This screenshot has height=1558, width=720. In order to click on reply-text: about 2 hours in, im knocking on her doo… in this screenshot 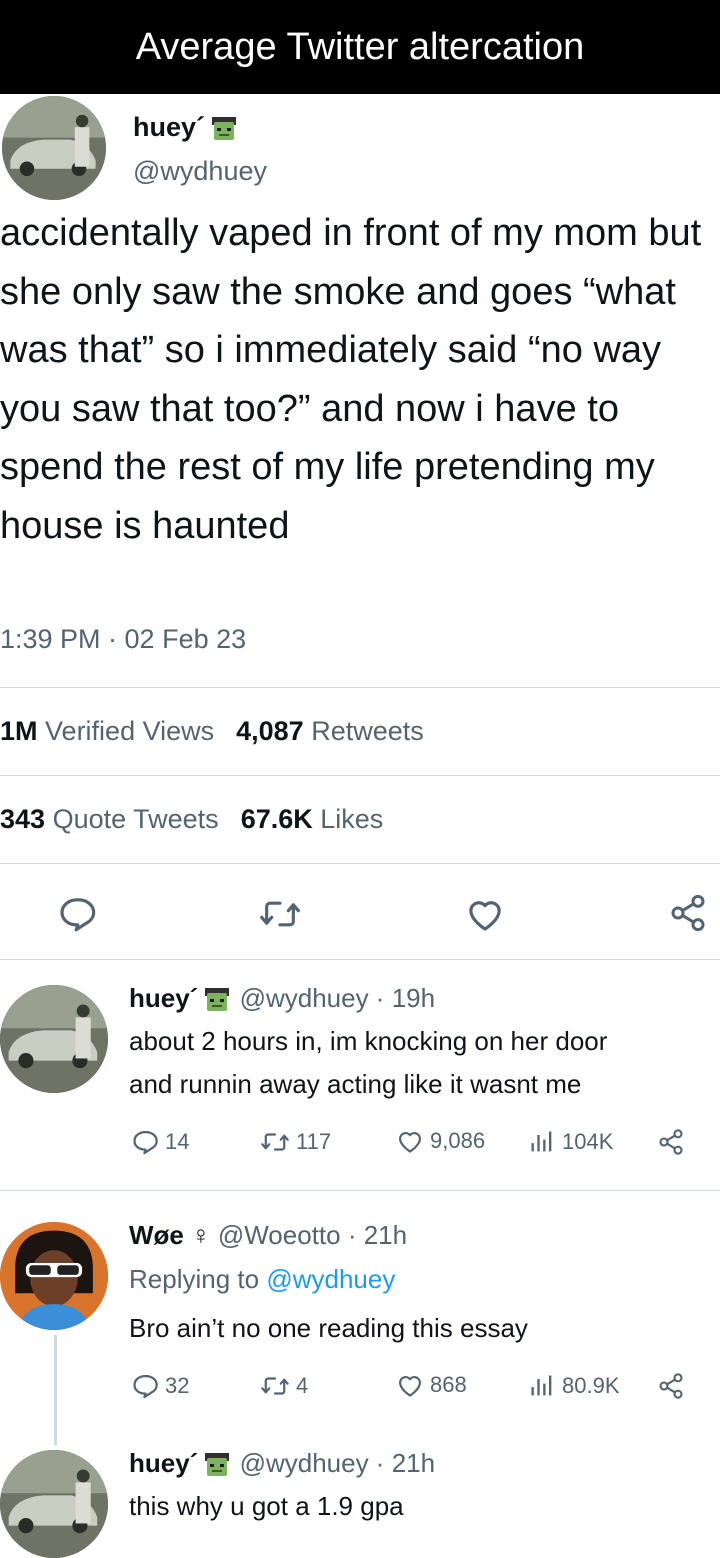, I will do `click(424, 1063)`.